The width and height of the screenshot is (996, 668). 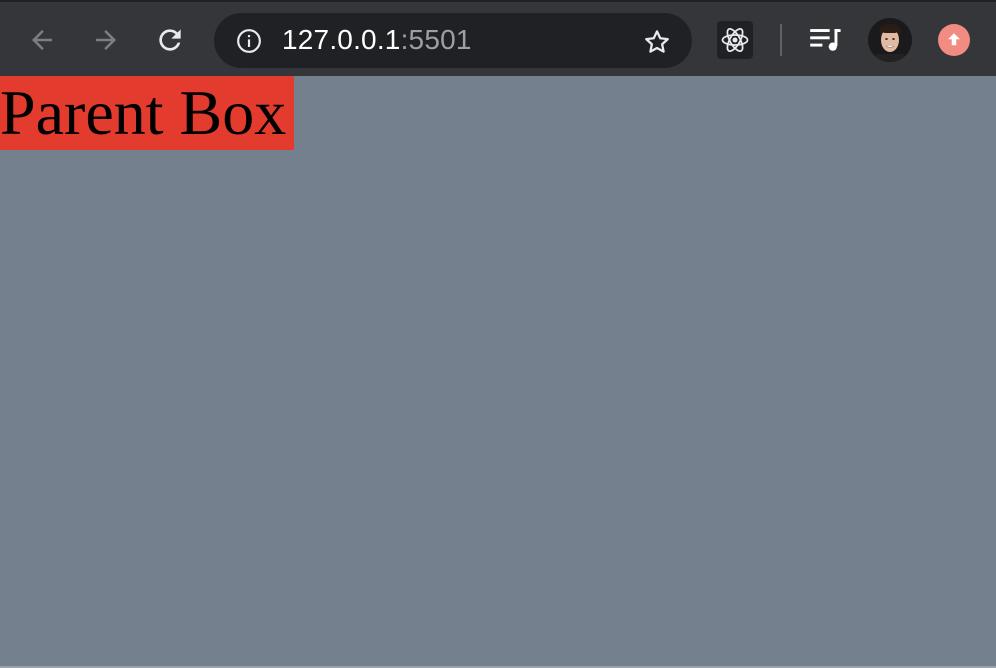 I want to click on react-devtools-extension, so click(x=735, y=40).